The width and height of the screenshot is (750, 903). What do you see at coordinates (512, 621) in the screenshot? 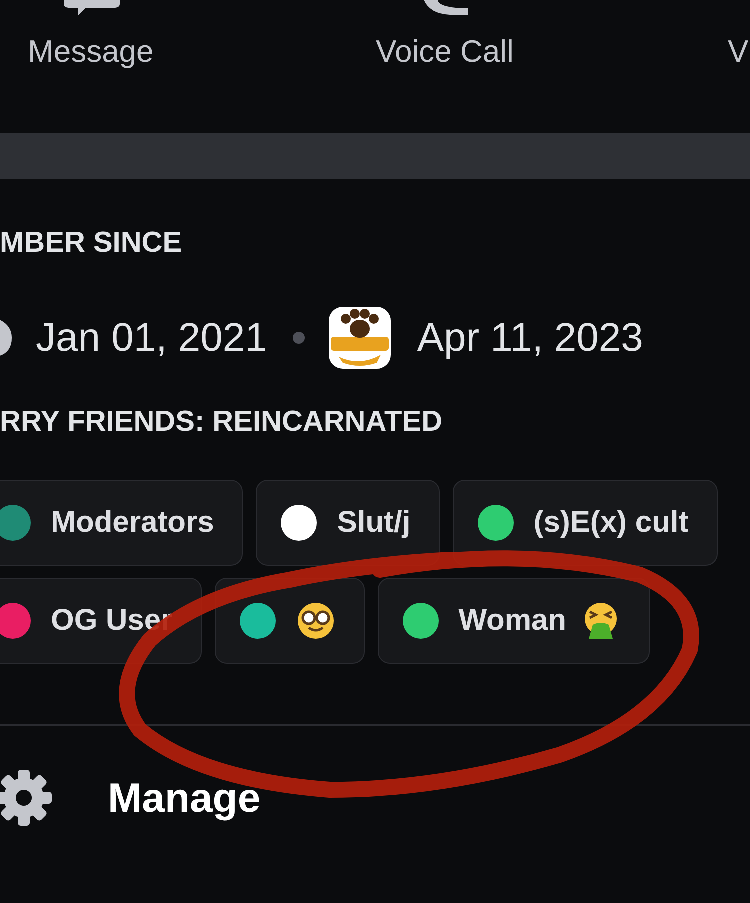
I see `role-name: Woman` at bounding box center [512, 621].